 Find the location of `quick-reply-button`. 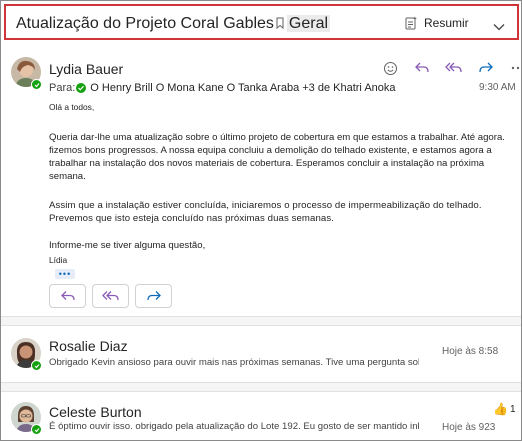

quick-reply-button is located at coordinates (67, 296).